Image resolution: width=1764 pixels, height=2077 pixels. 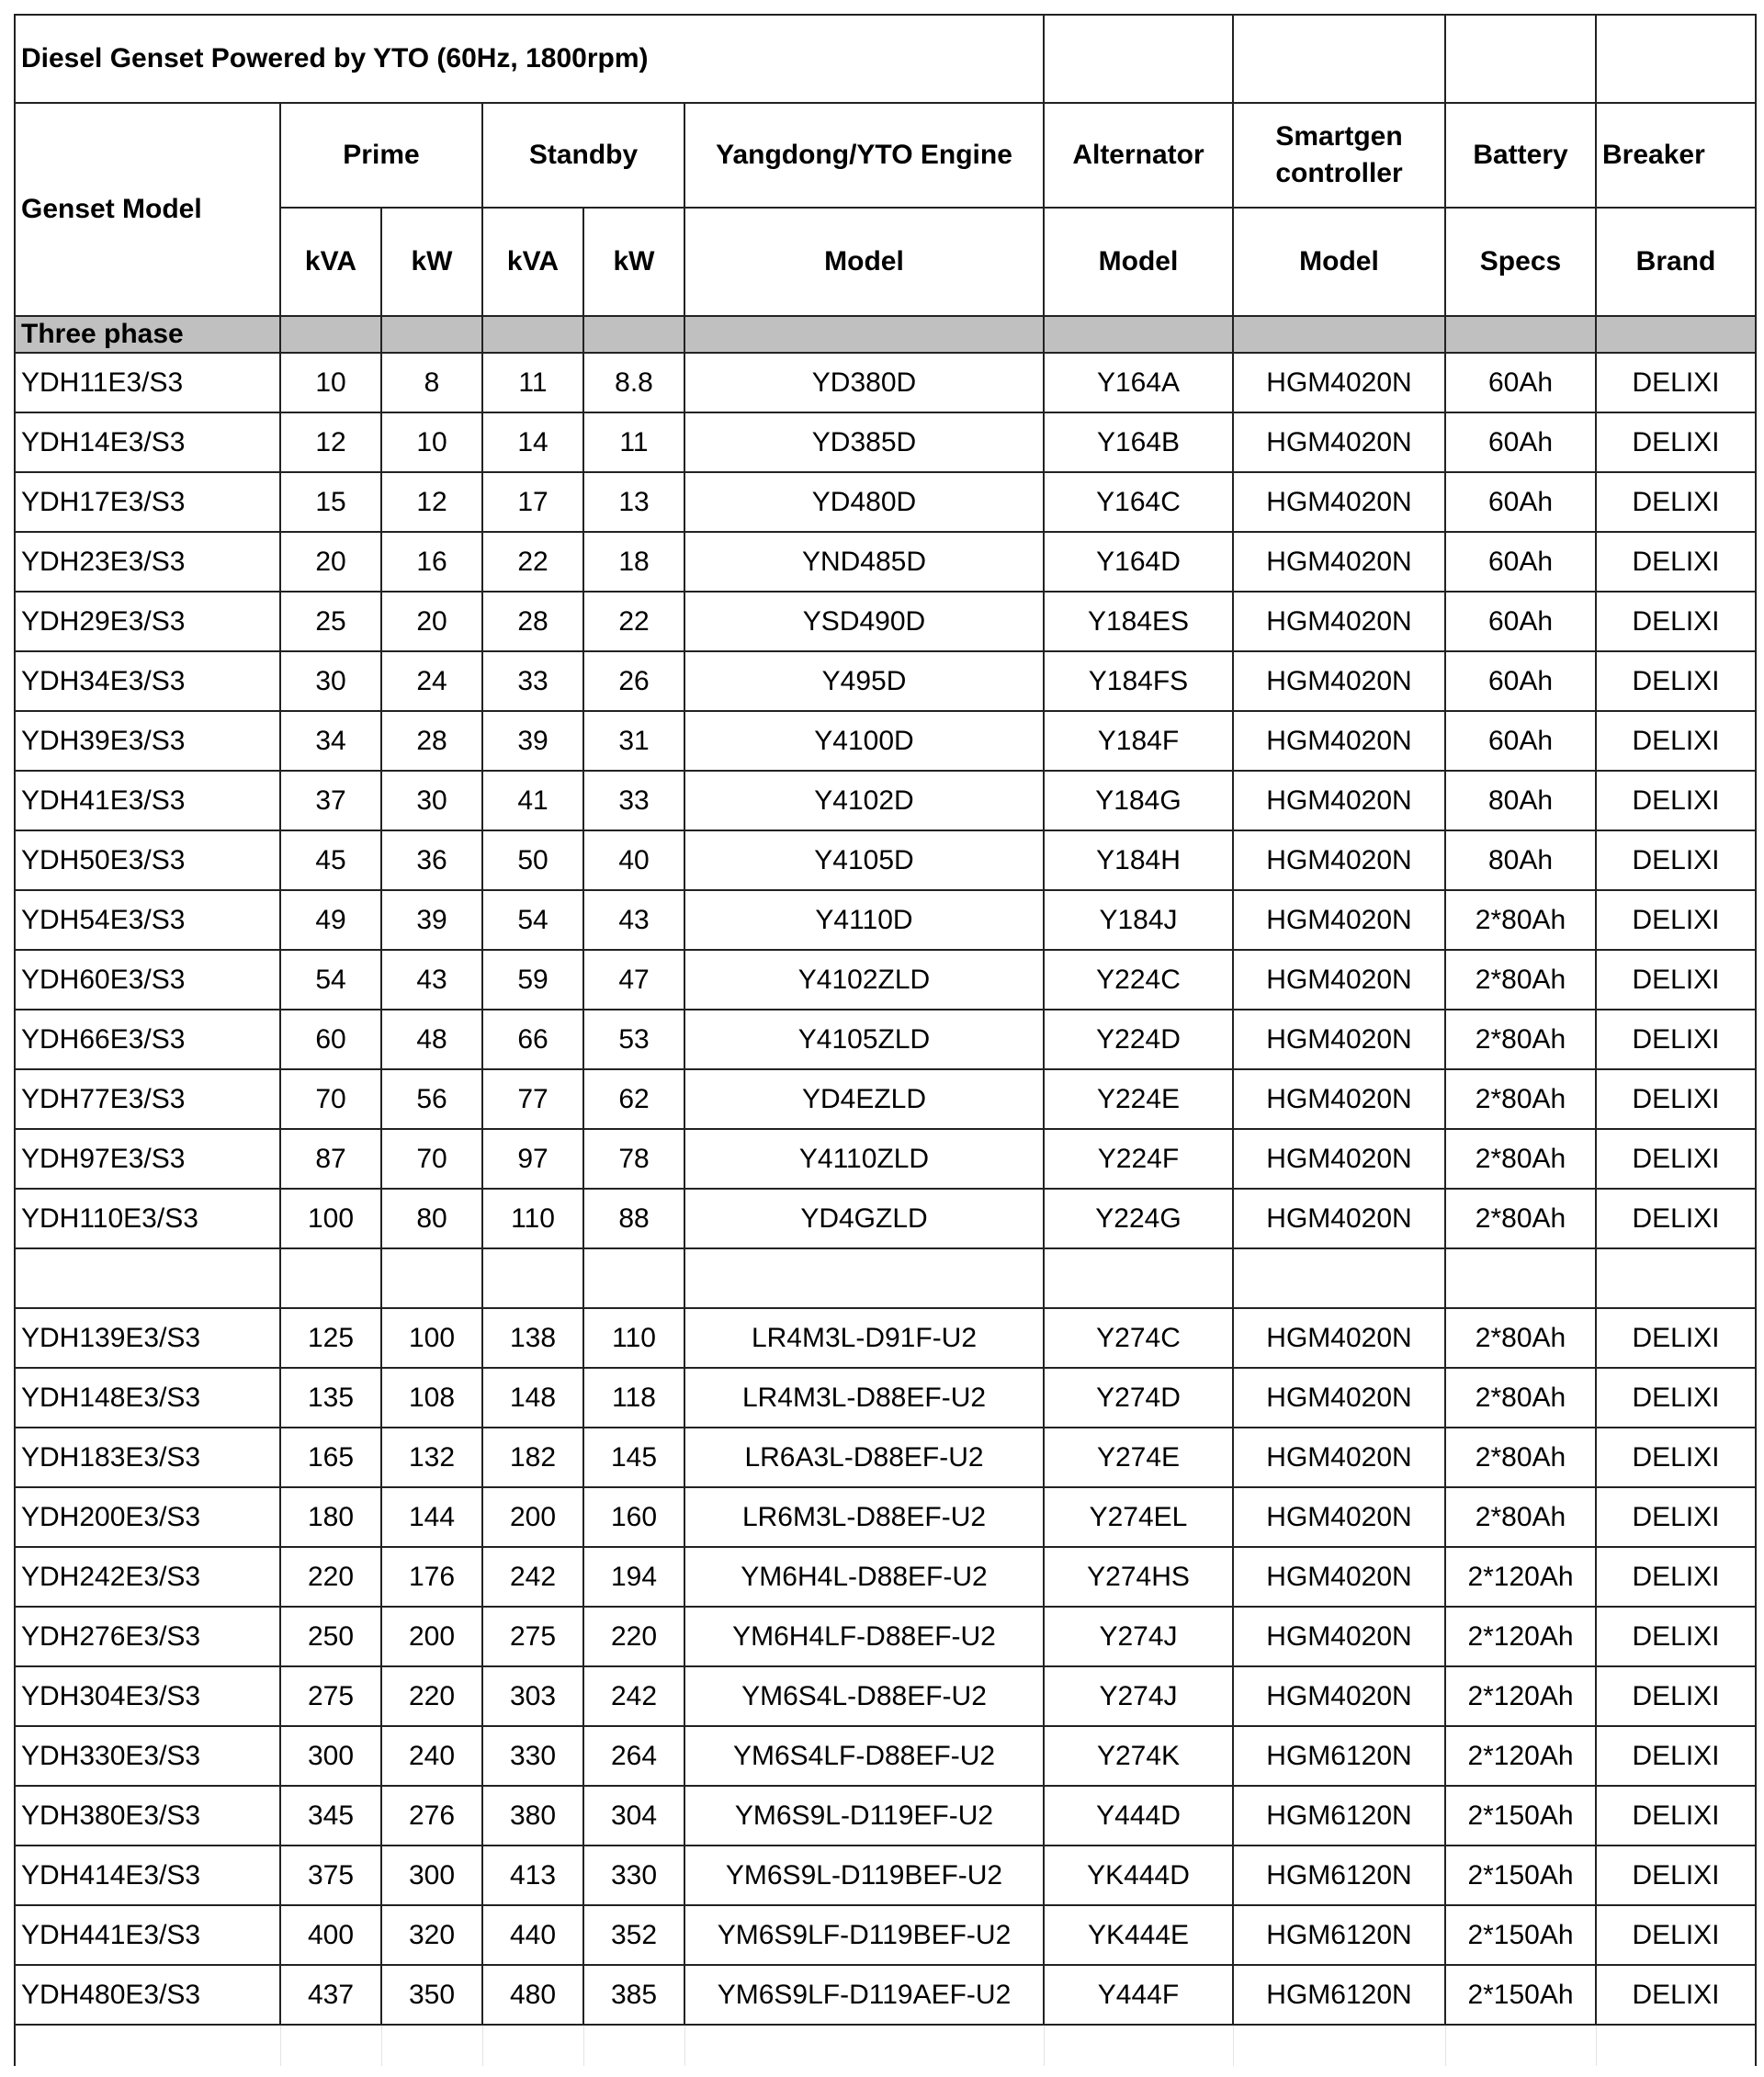 What do you see at coordinates (147, 334) in the screenshot?
I see `section-label: Three phase` at bounding box center [147, 334].